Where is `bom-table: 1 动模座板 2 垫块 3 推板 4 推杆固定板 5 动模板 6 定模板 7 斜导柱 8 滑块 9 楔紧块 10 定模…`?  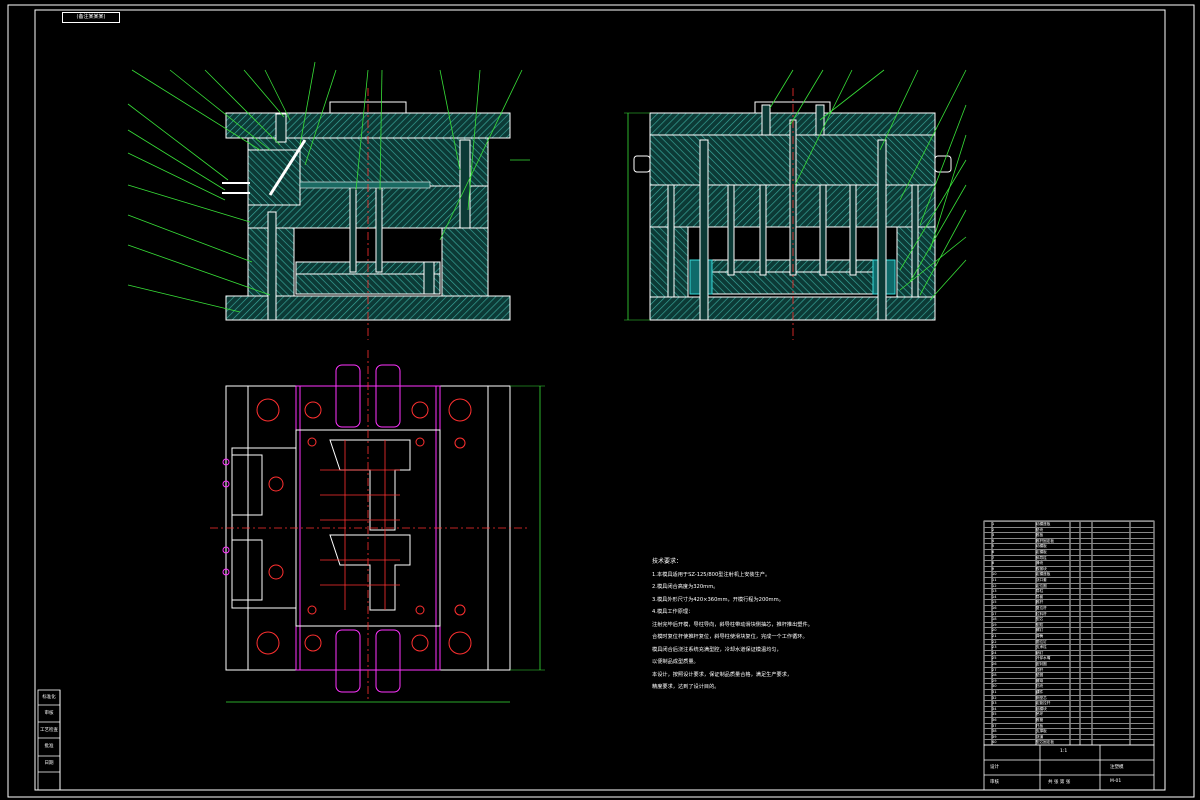
bom-table: 1 动模座板 2 垫块 3 推板 4 推杆固定板 5 动模板 6 定模板 7 斜导柱 8 滑块 9 楔紧块 10 定模… is located at coordinates (1069, 633).